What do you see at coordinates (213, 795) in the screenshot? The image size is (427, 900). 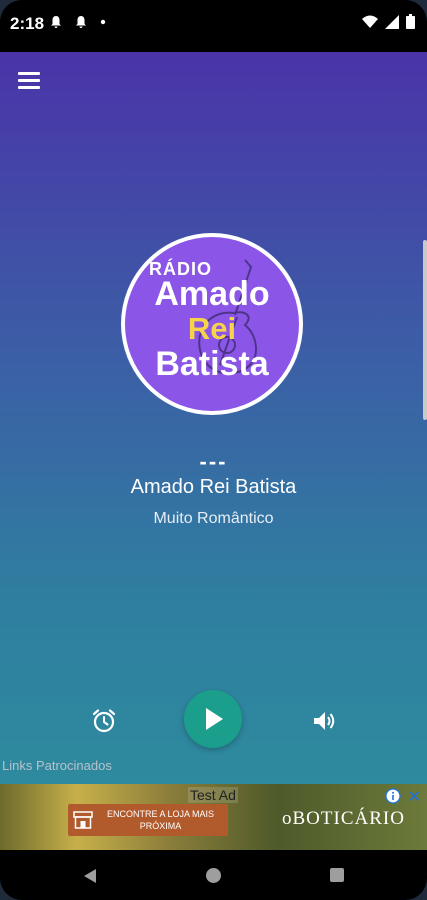 I see `ad-label: Test Ad` at bounding box center [213, 795].